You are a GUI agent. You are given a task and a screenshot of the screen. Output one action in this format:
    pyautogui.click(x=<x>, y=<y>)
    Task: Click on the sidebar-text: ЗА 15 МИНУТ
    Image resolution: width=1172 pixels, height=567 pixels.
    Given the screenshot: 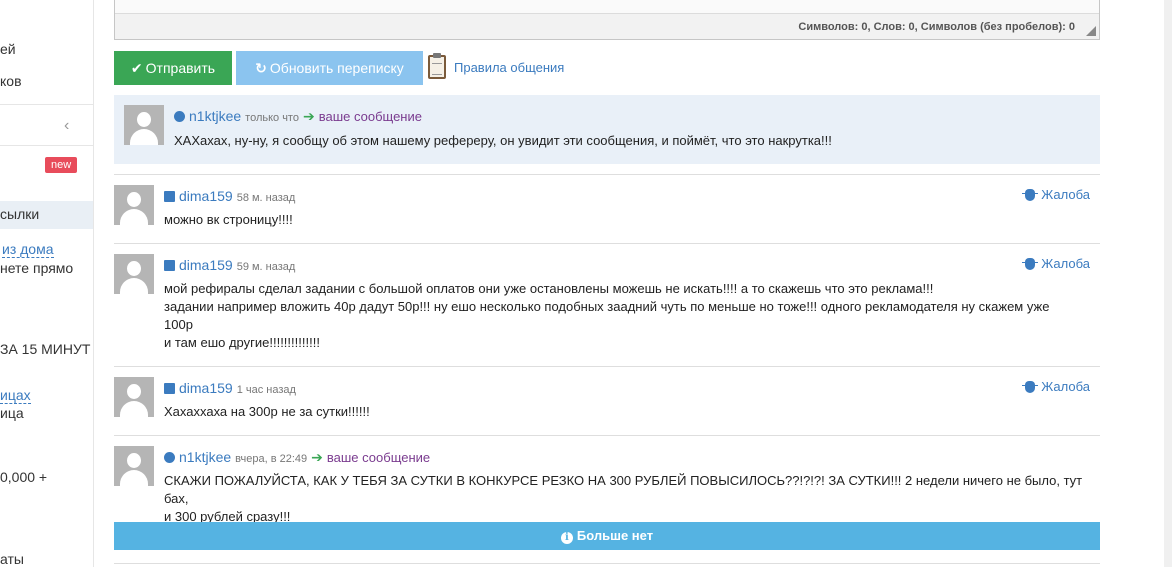 What is the action you would take?
    pyautogui.click(x=45, y=349)
    